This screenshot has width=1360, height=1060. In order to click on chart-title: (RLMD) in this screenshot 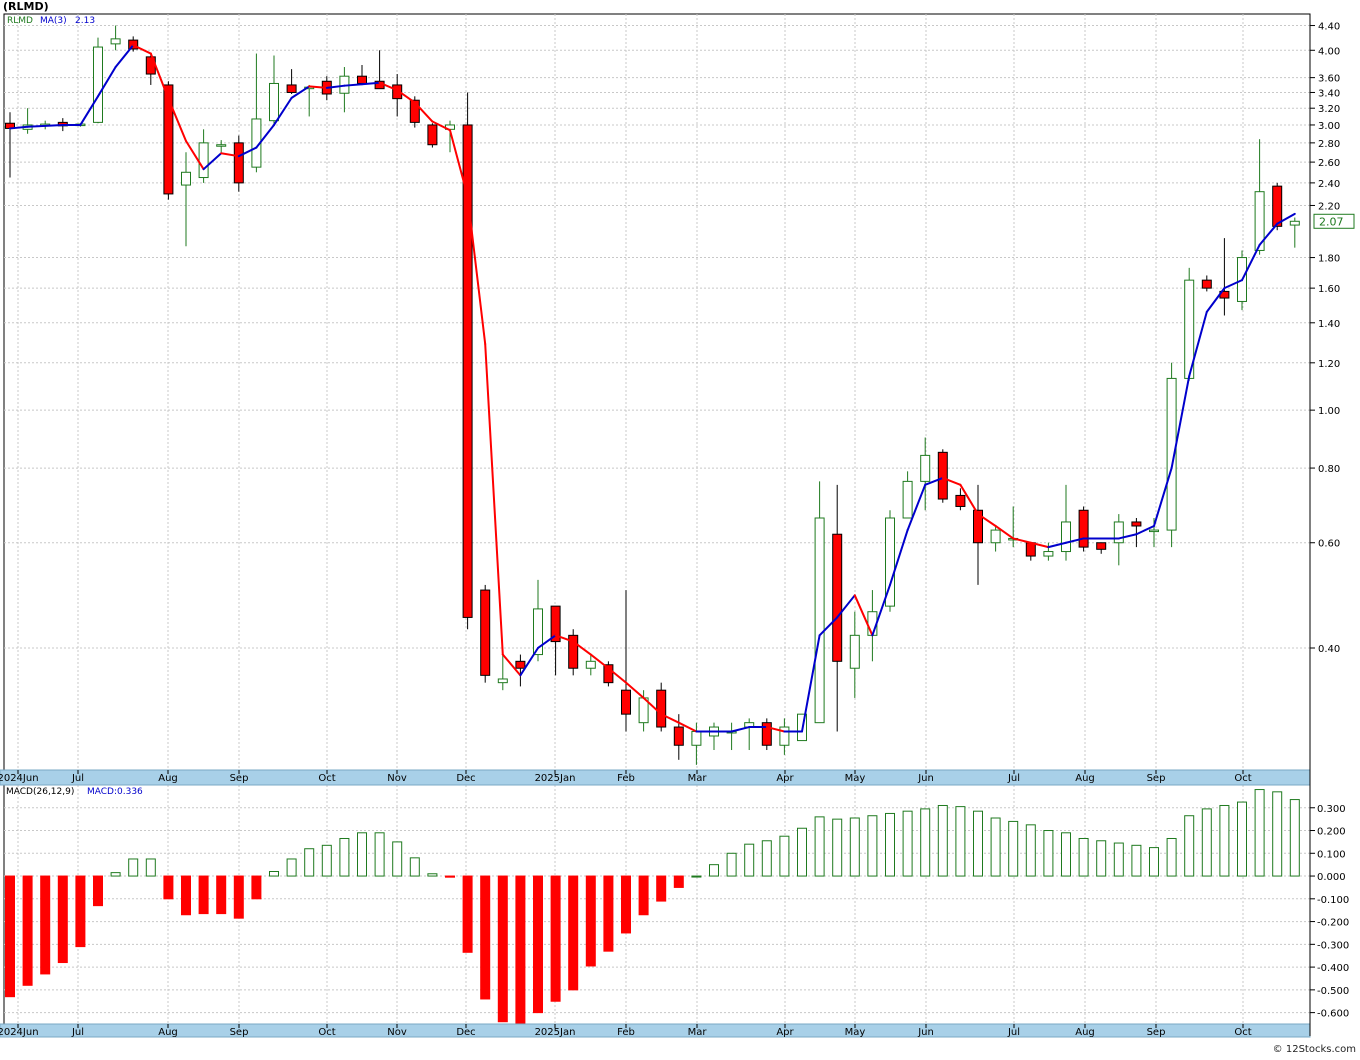, I will do `click(26, 6)`.